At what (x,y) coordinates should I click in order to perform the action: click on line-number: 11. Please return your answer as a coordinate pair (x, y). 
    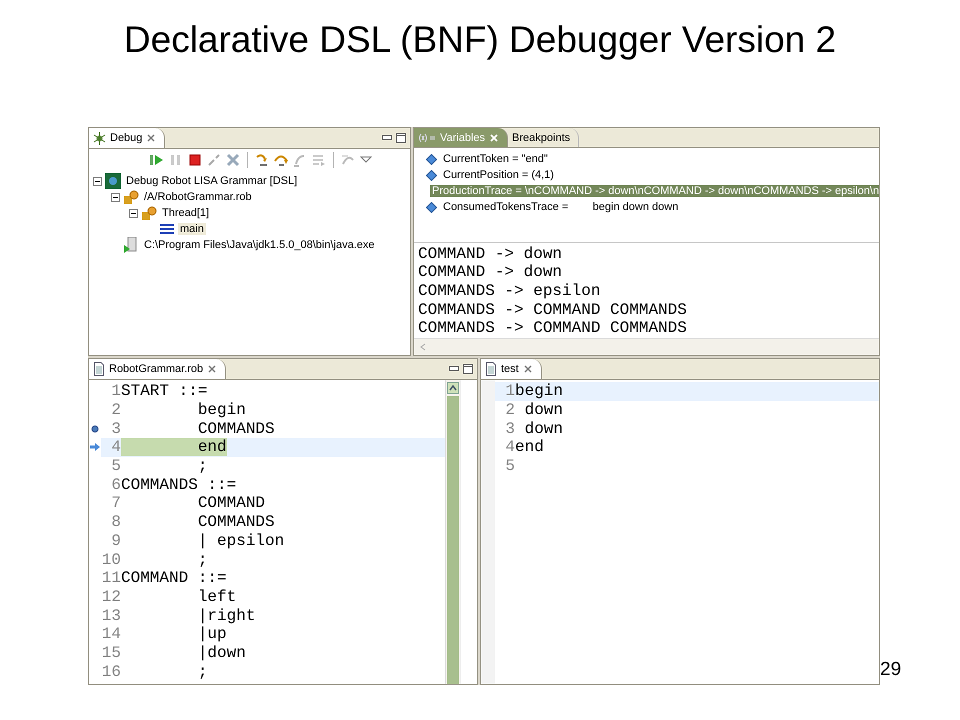
    Looking at the image, I should click on (111, 578).